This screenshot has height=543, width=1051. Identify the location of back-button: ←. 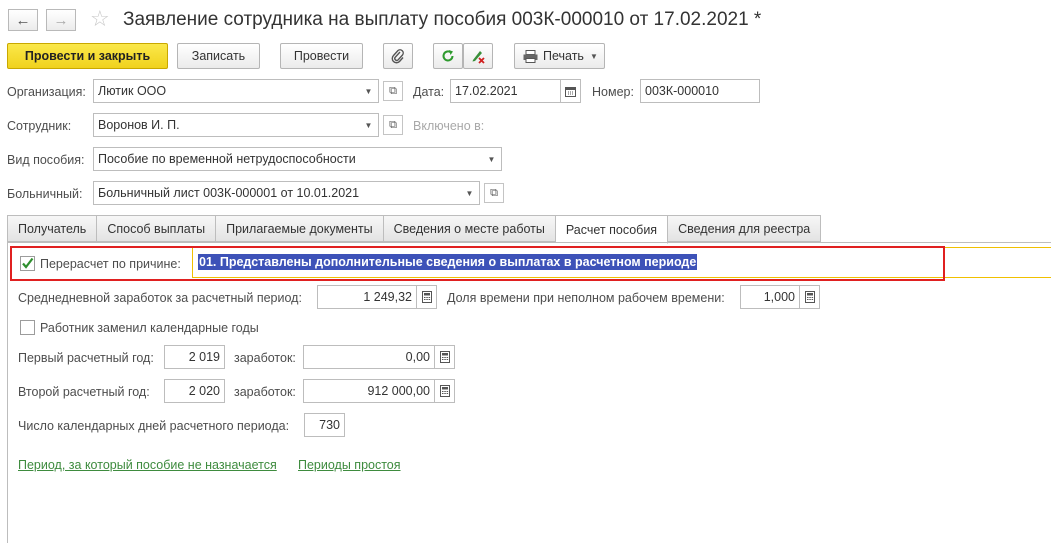
(23, 20).